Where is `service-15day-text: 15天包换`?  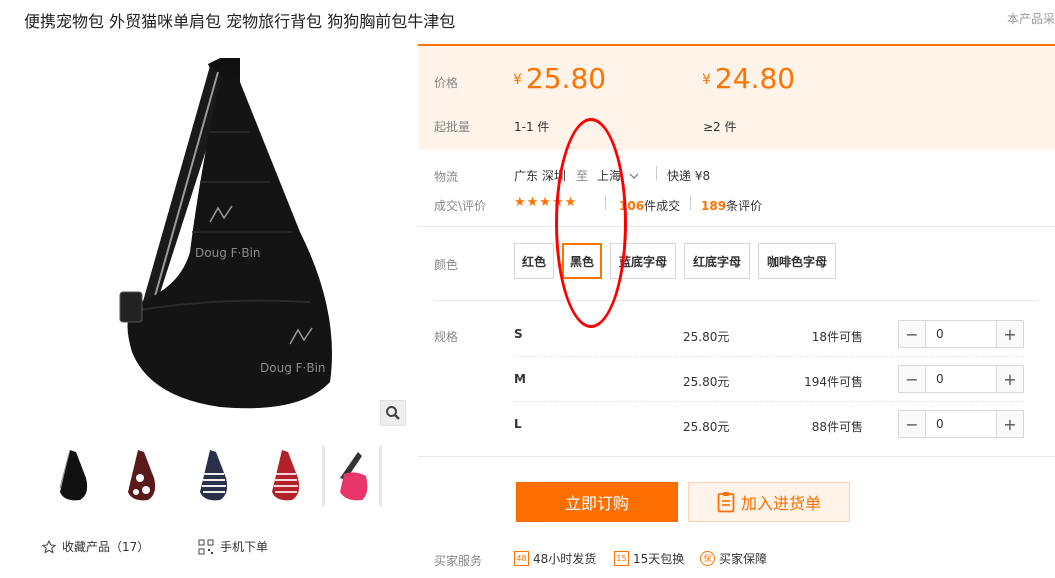
service-15day-text: 15天包换 is located at coordinates (659, 559).